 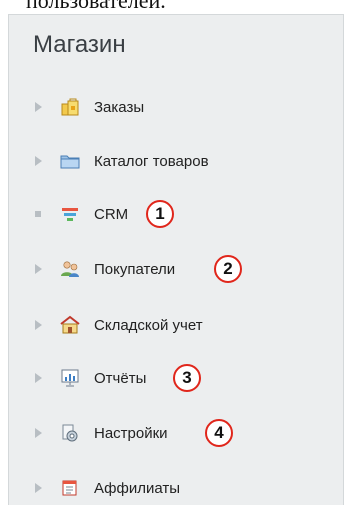 What do you see at coordinates (169, 107) in the screenshot?
I see `menu-item-orders: Заказы` at bounding box center [169, 107].